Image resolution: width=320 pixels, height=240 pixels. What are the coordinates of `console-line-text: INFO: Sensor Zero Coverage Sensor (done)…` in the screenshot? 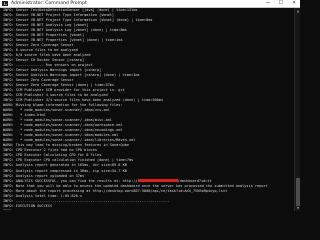 It's located at (59, 85).